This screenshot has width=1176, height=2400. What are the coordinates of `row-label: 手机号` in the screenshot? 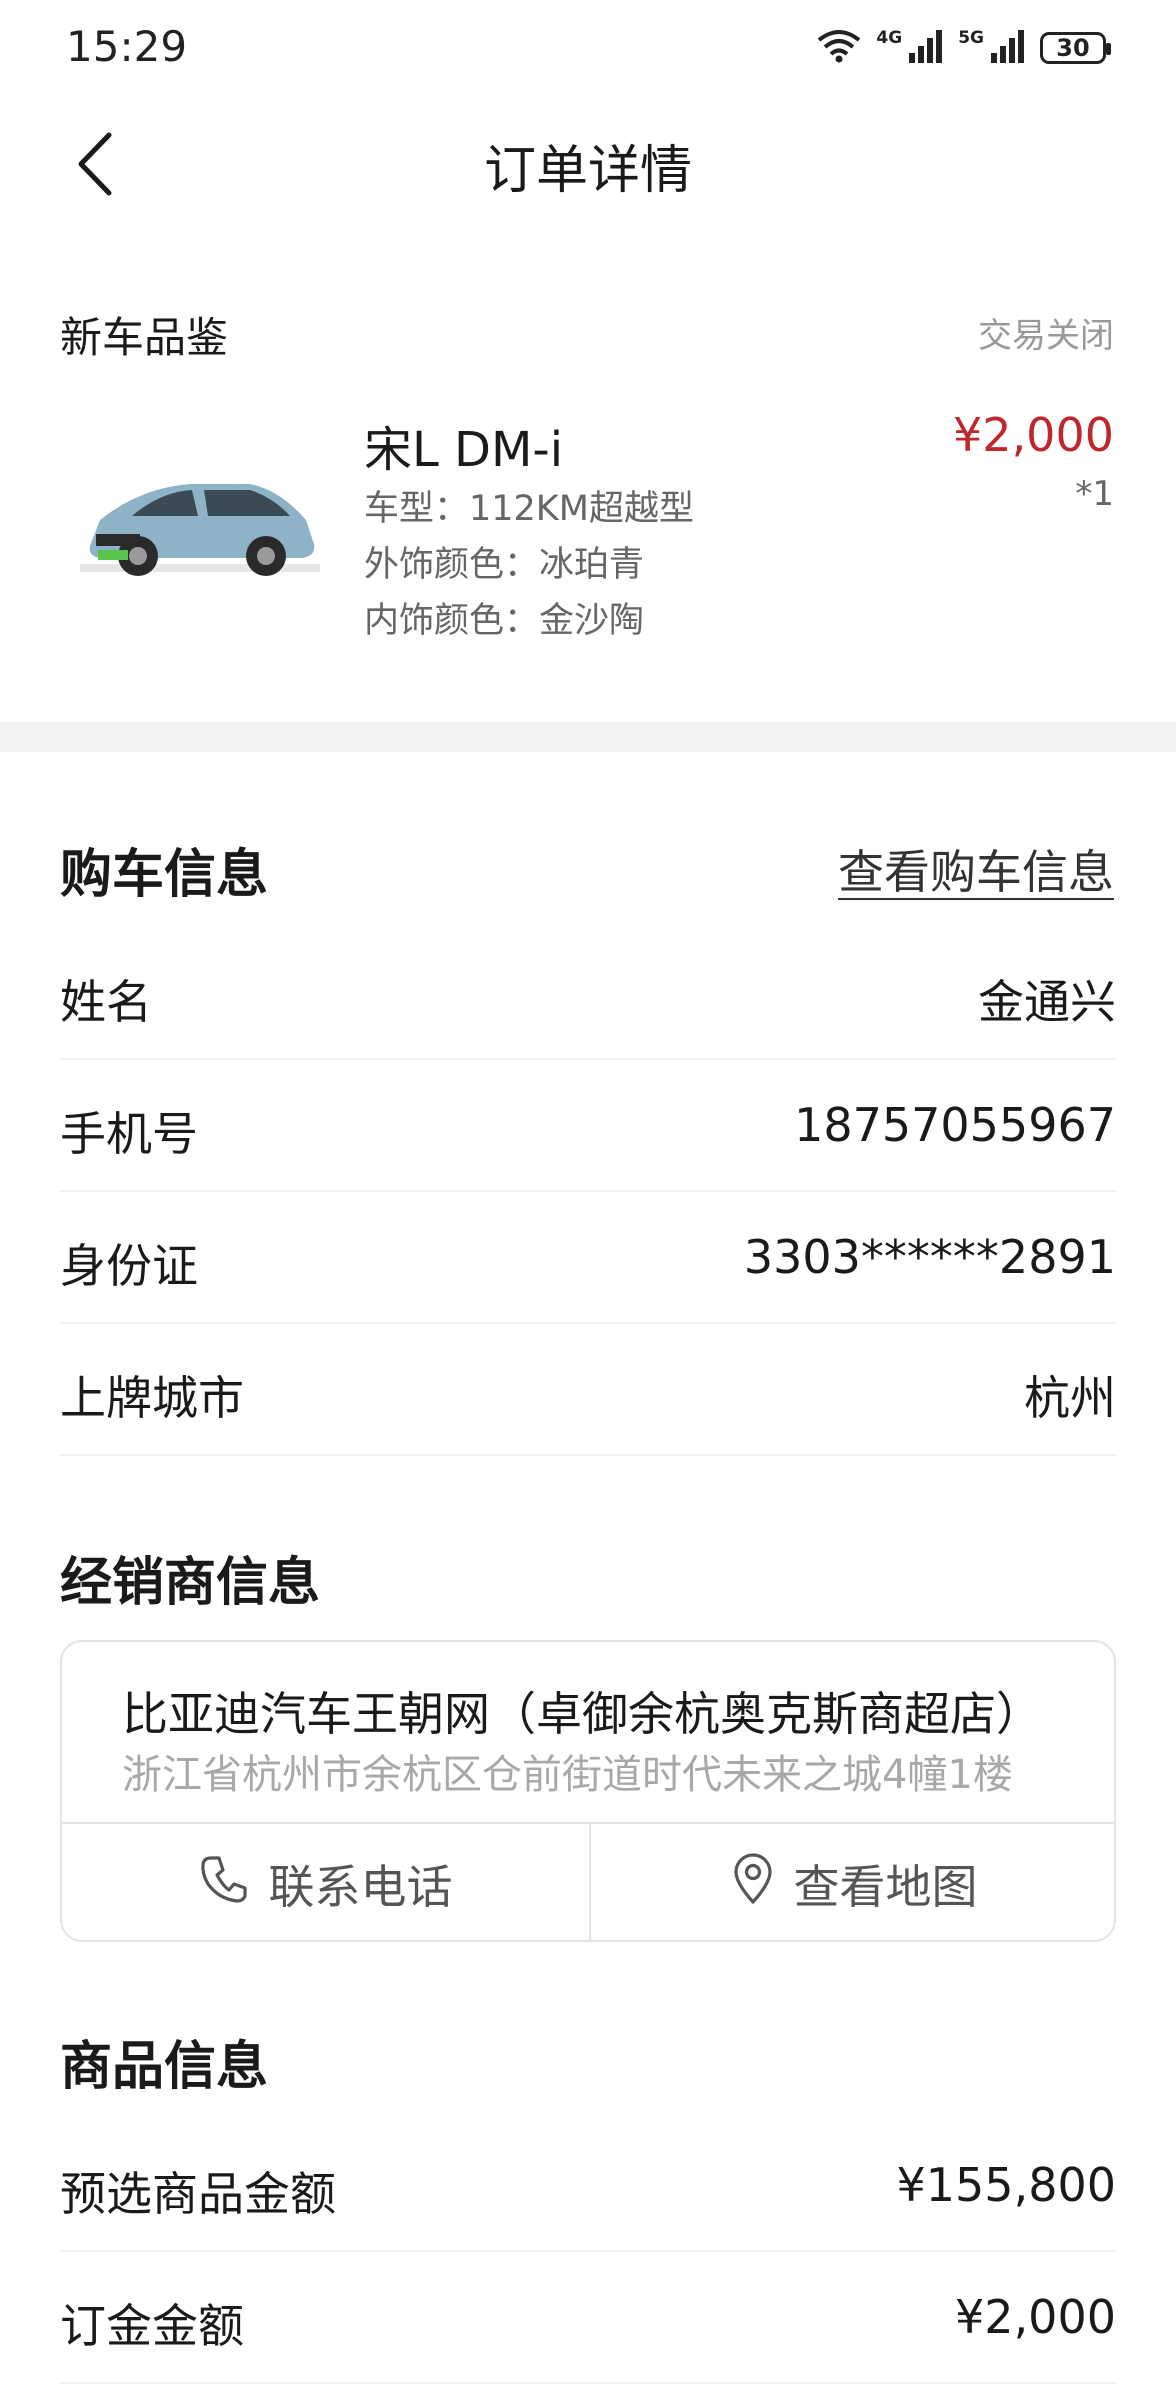 It's located at (129, 1134).